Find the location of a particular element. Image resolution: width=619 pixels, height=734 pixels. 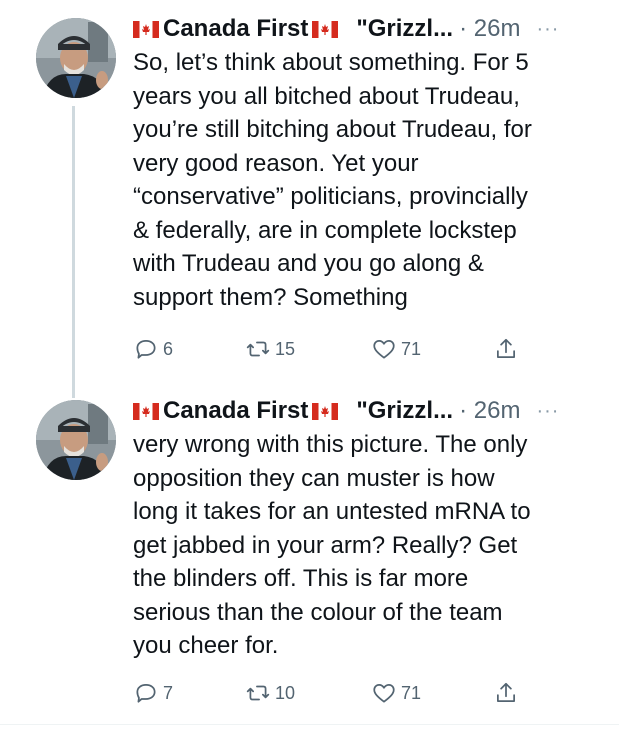

retweet-button: 15 is located at coordinates (270, 349).